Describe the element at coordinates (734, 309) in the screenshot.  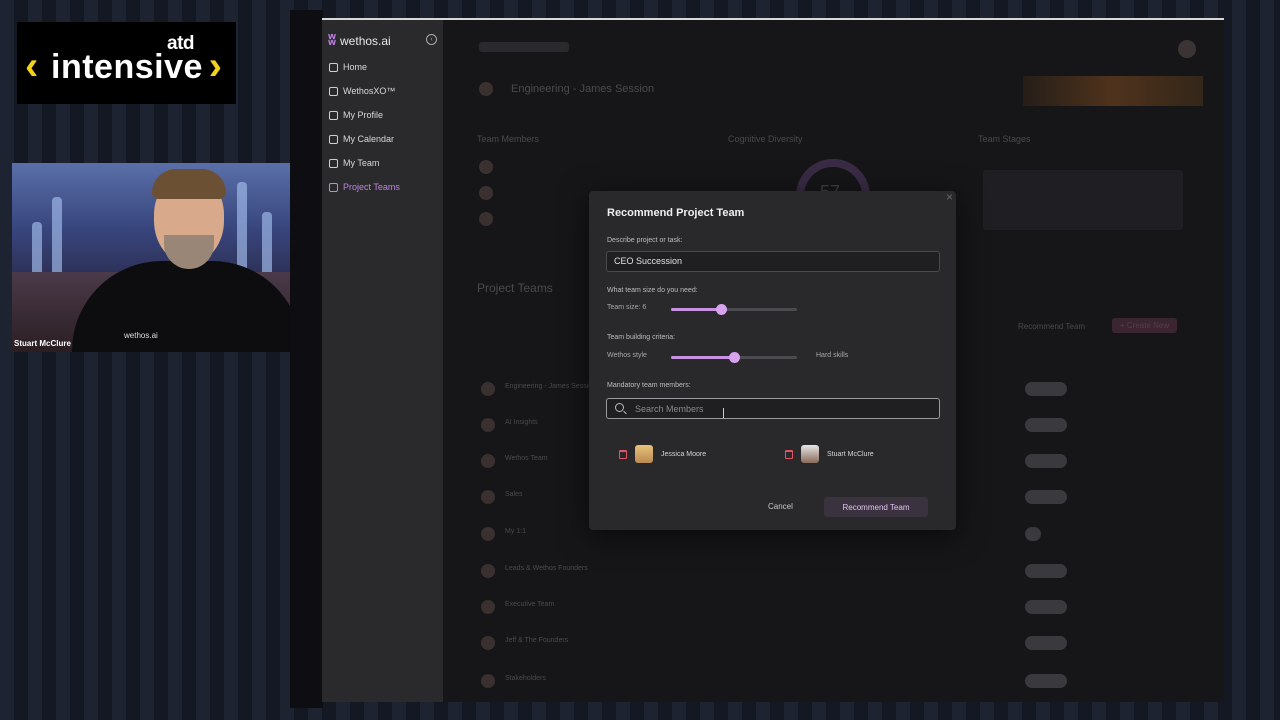
I see `team-size-slider` at that location.